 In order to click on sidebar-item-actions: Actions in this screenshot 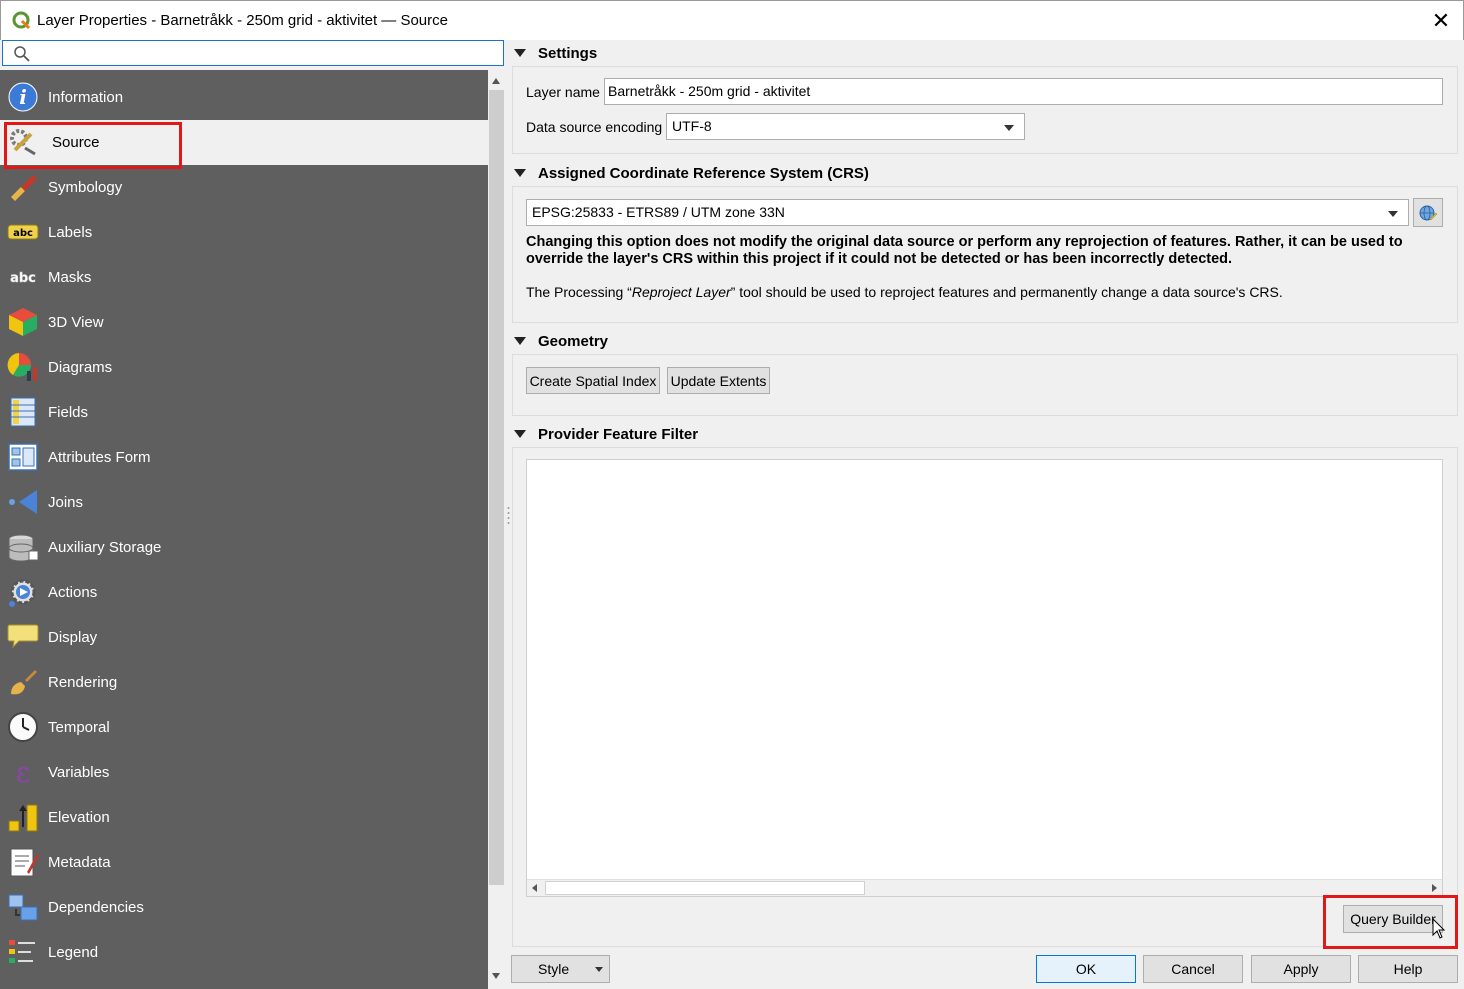, I will do `click(244, 592)`.